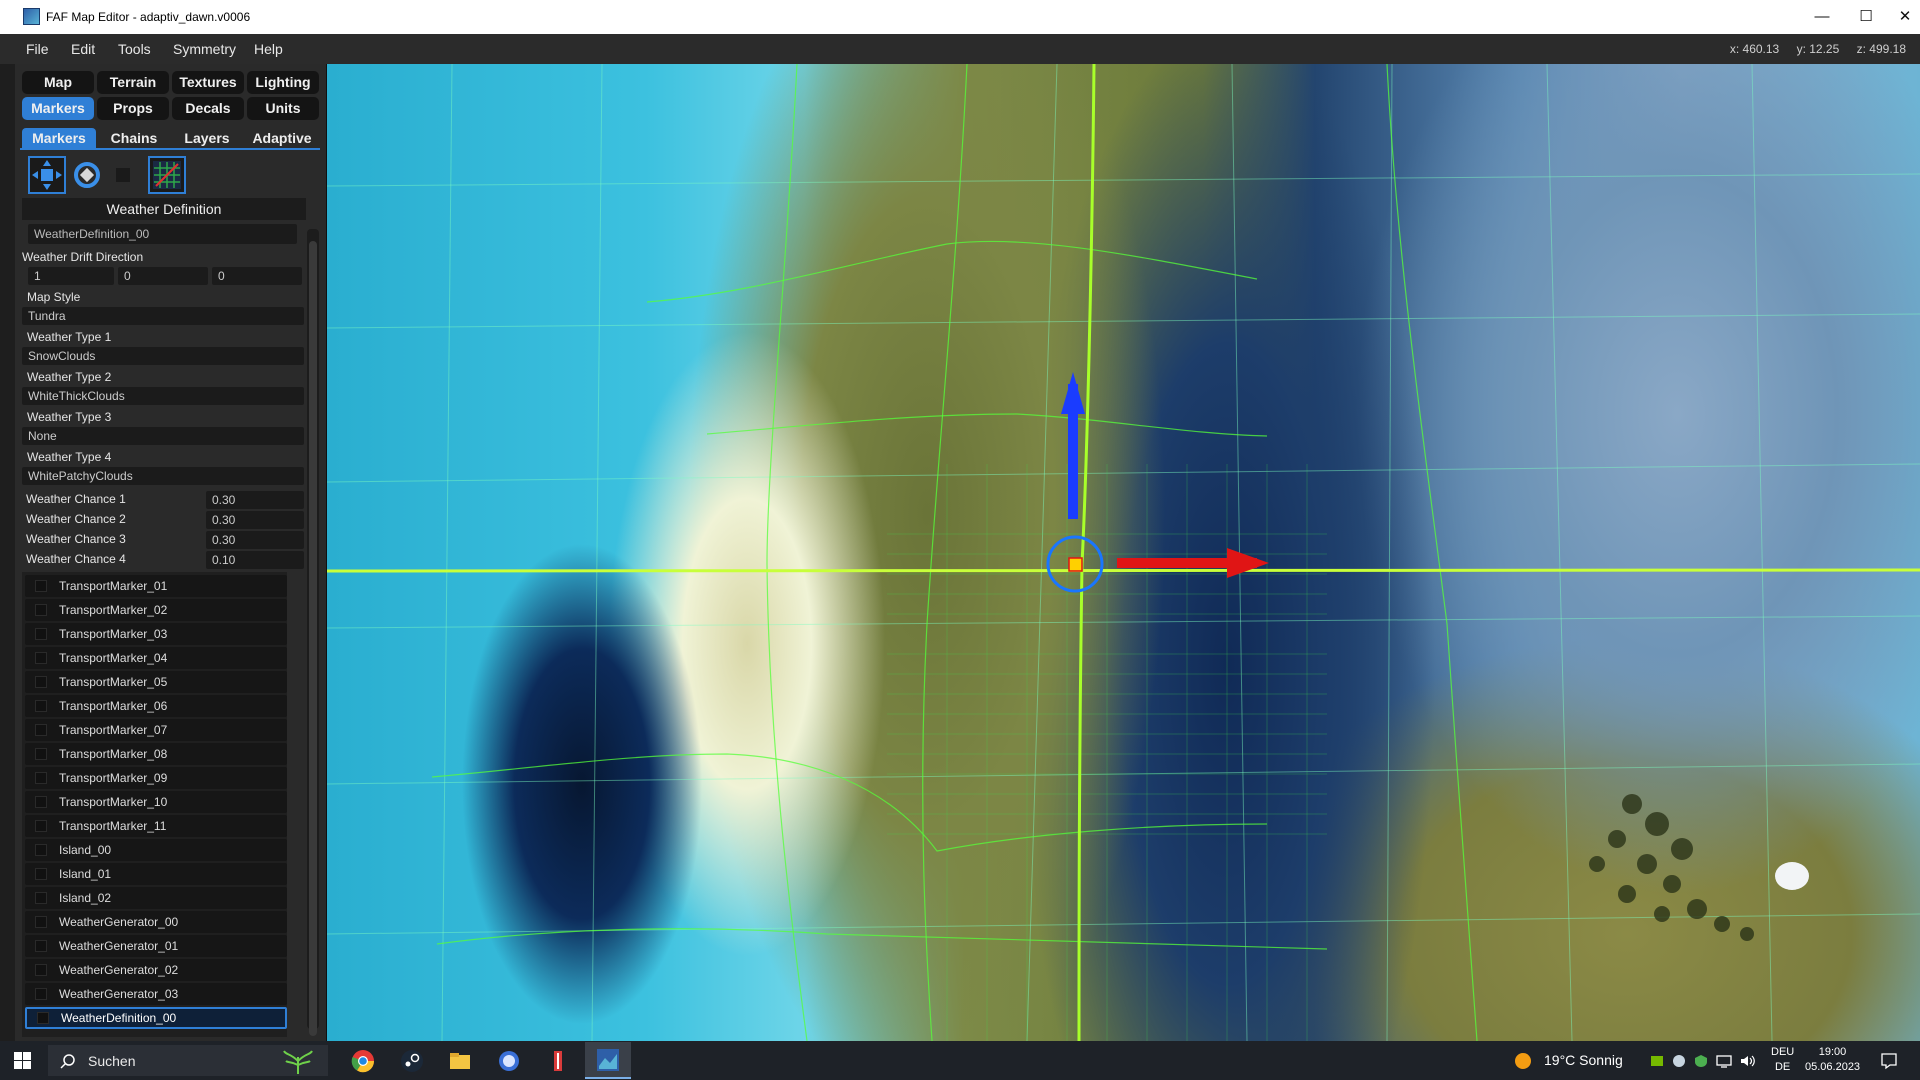  Describe the element at coordinates (1701, 1061) in the screenshot. I see `security-tray-icon` at that location.